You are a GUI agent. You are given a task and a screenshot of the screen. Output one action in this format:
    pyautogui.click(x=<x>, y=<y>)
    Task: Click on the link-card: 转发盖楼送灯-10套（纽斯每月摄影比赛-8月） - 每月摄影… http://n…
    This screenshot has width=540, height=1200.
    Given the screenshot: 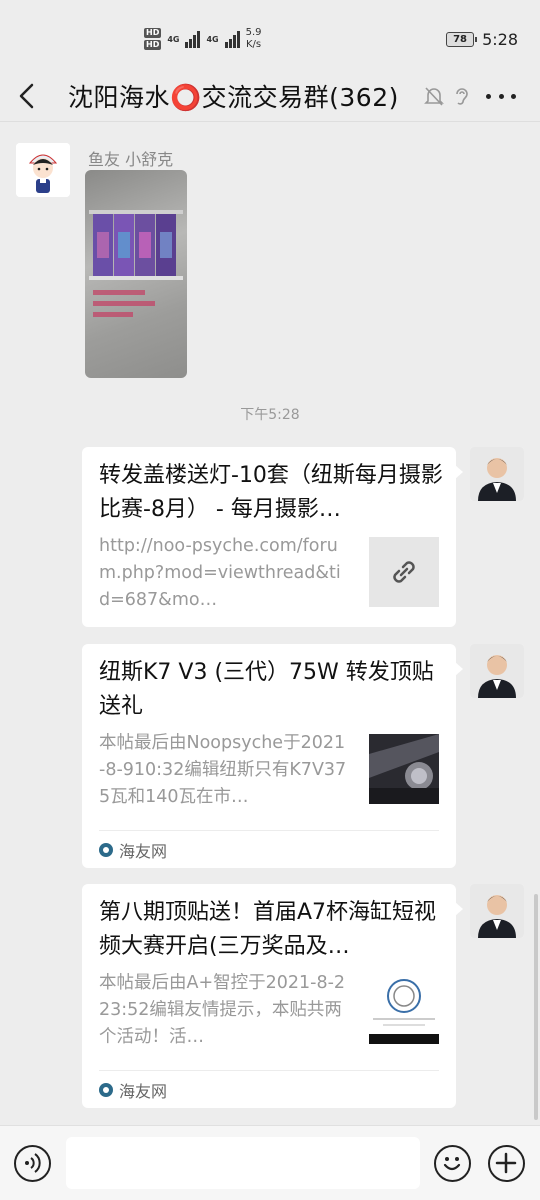 What is the action you would take?
    pyautogui.click(x=272, y=537)
    